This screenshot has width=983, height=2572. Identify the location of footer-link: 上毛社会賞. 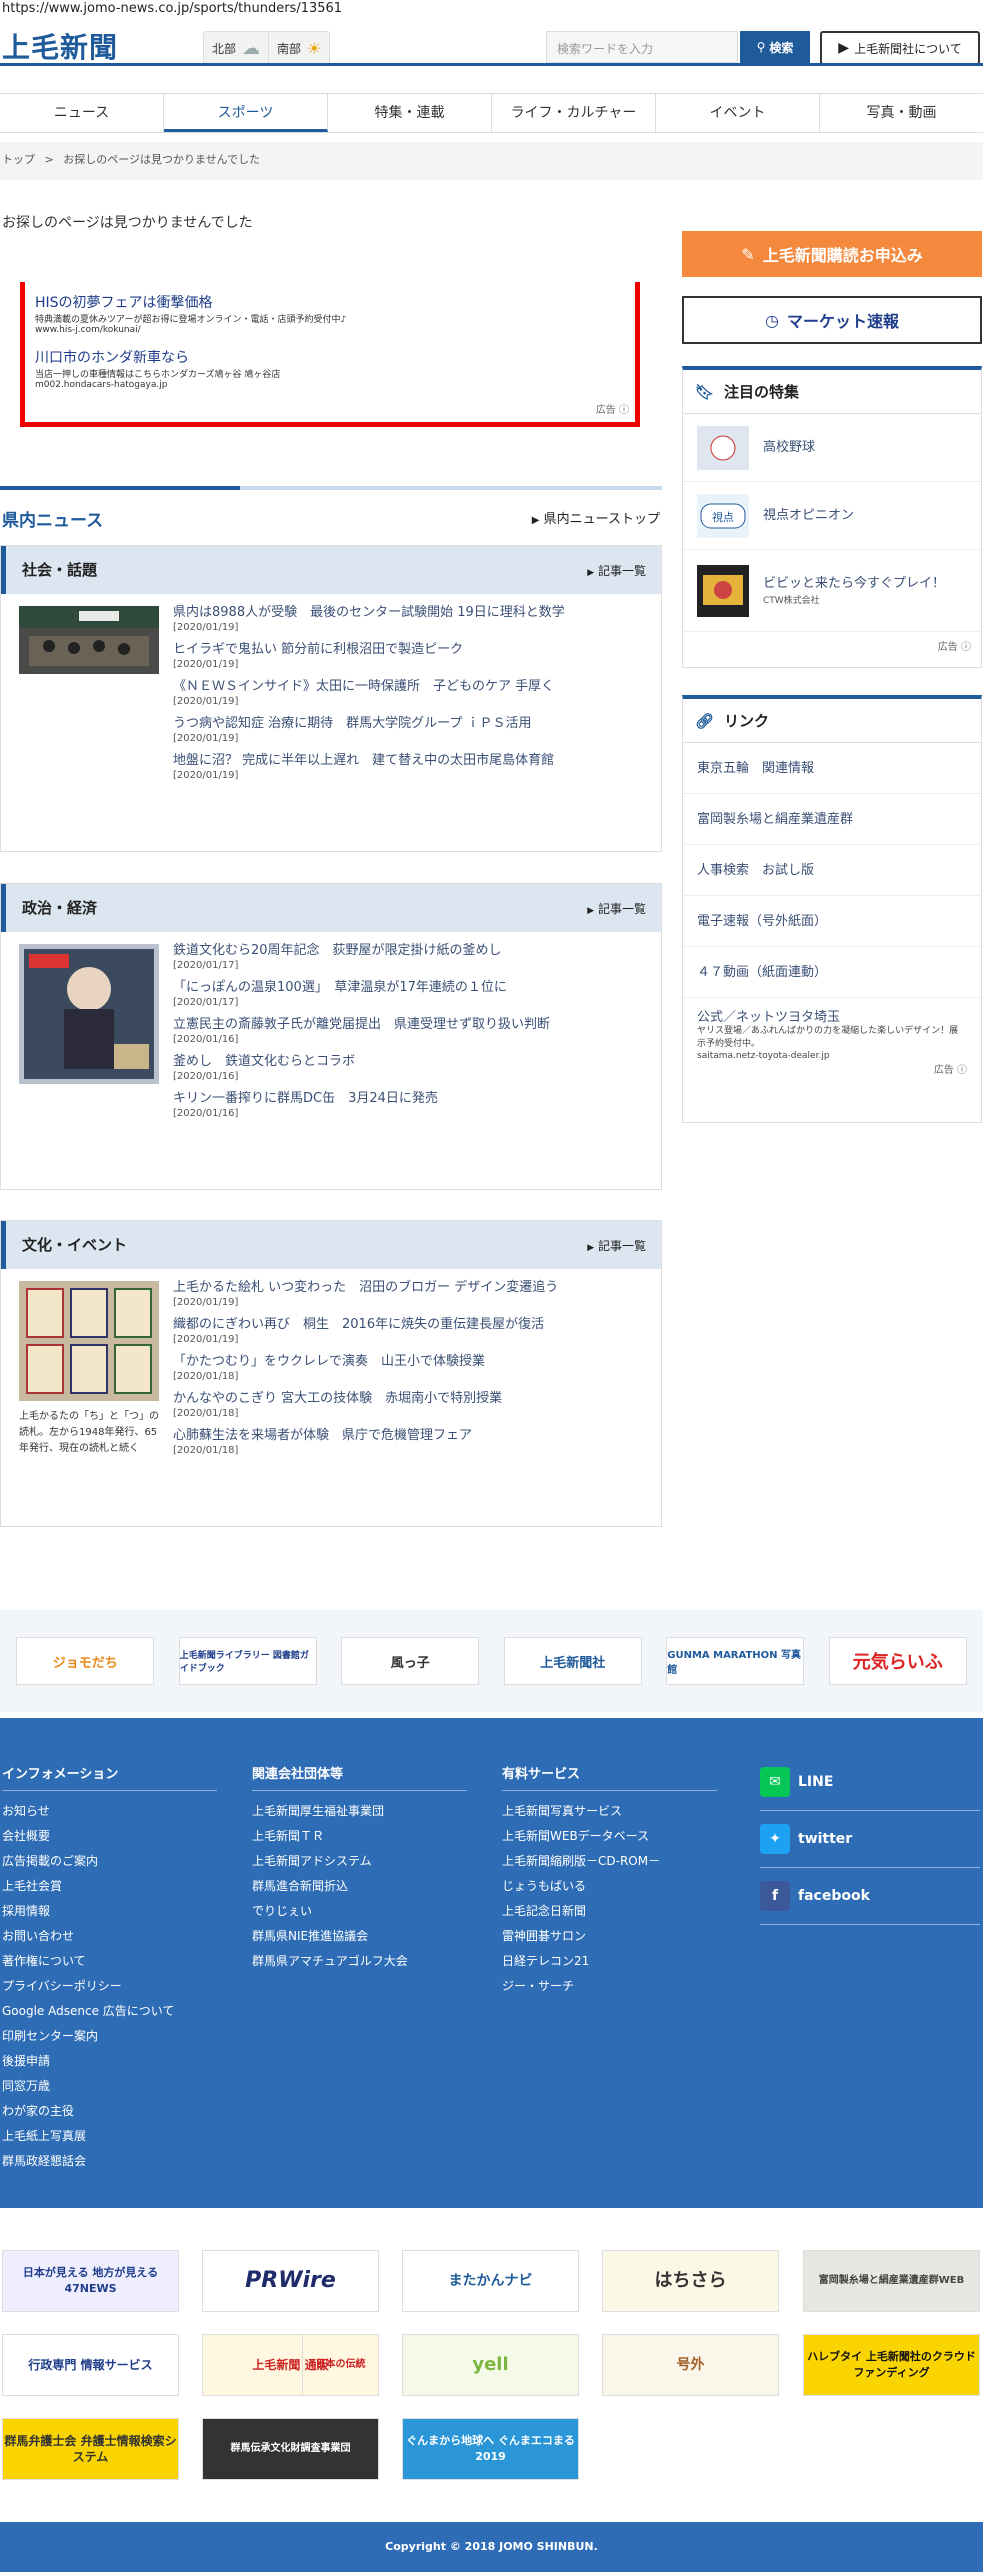
(109, 1886).